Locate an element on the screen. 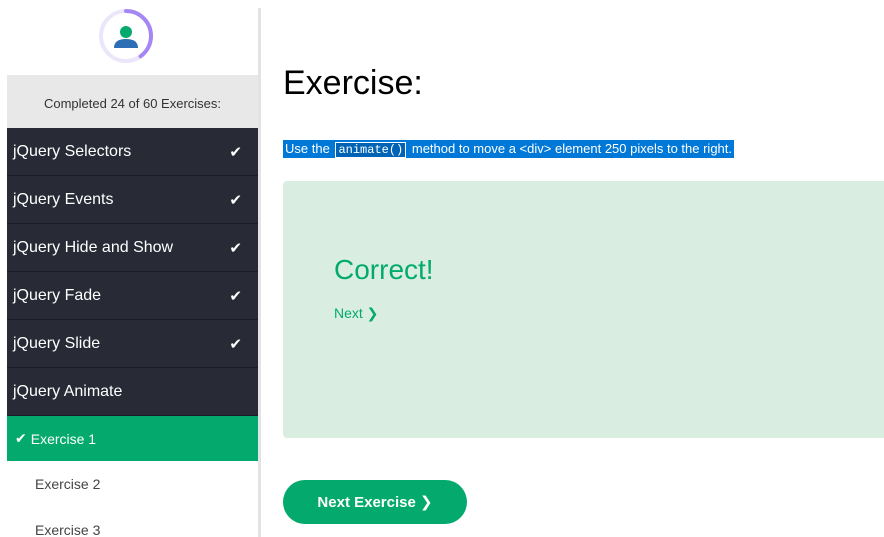  menu-item-jquery-hide-and-show: jQuery Hide and Show ✔ is located at coordinates (132, 248).